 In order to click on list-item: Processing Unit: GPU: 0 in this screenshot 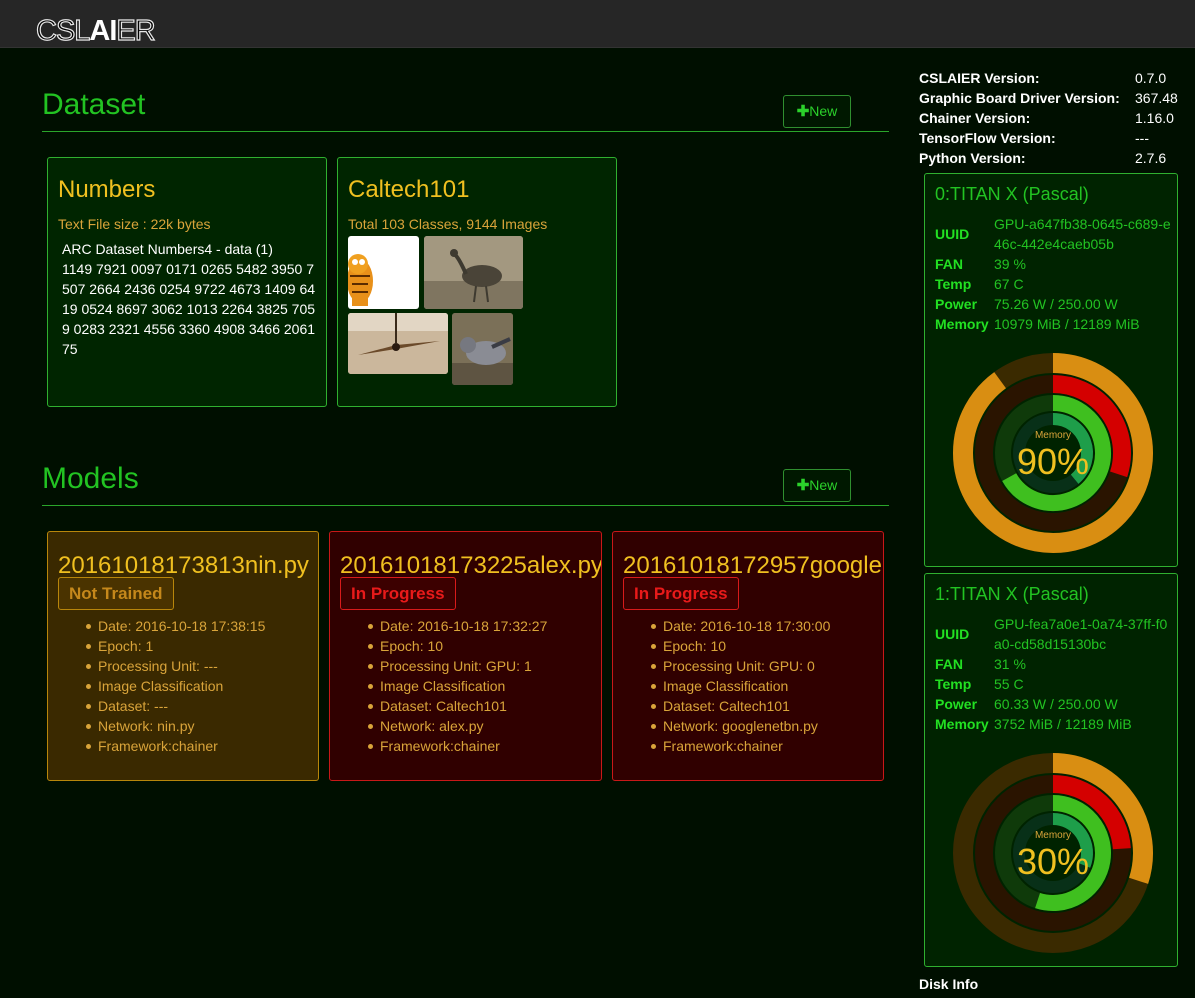, I will do `click(740, 666)`.